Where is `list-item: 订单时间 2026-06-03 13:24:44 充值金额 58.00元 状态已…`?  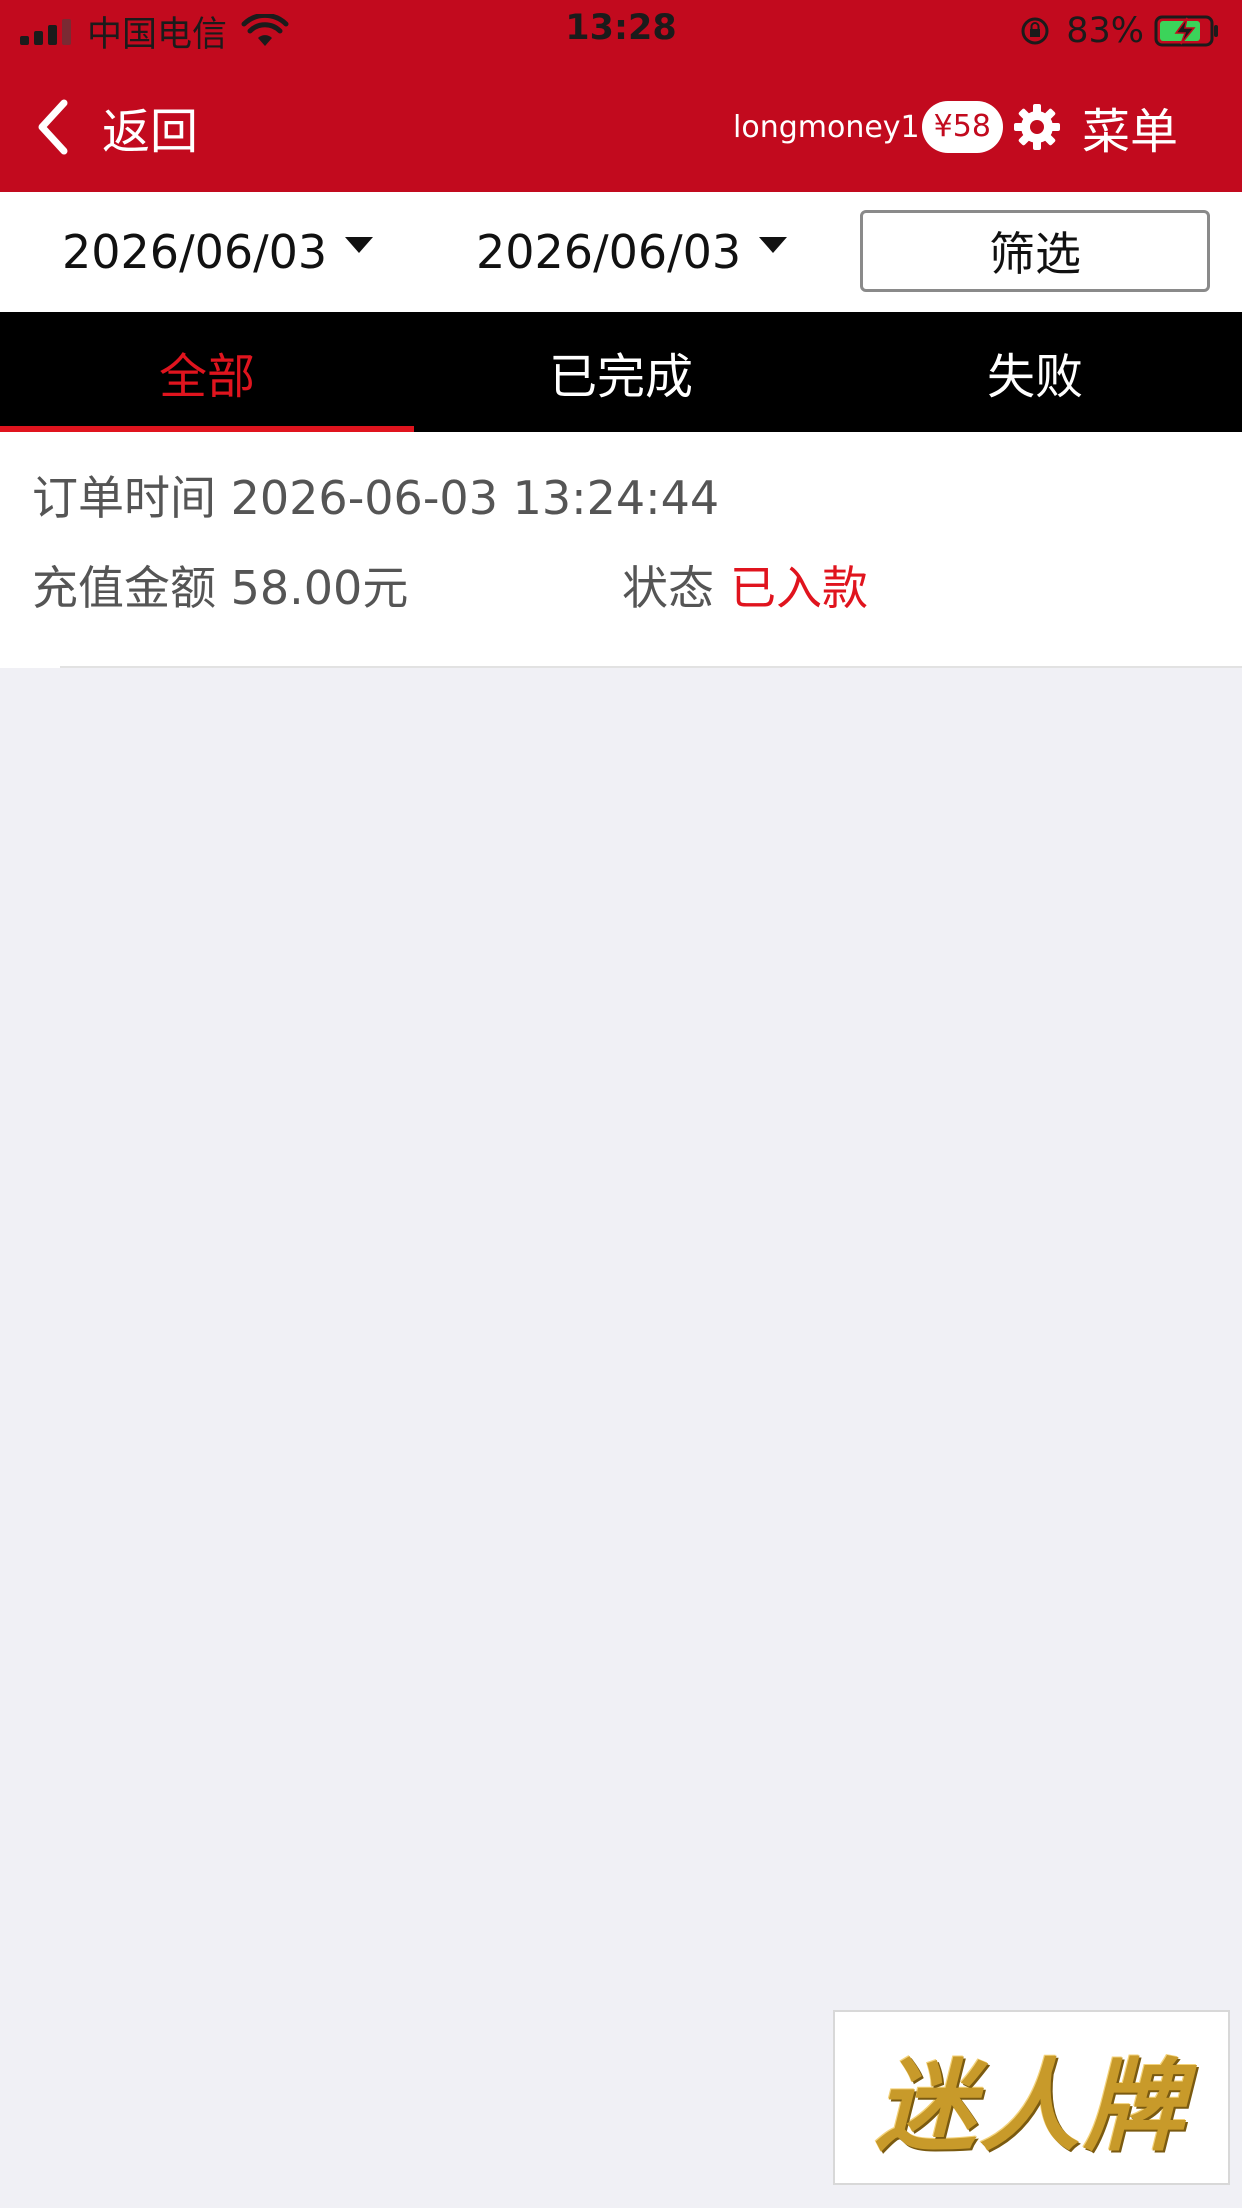 list-item: 订单时间 2026-06-03 13:24:44 充值金额 58.00元 状态已… is located at coordinates (621, 550).